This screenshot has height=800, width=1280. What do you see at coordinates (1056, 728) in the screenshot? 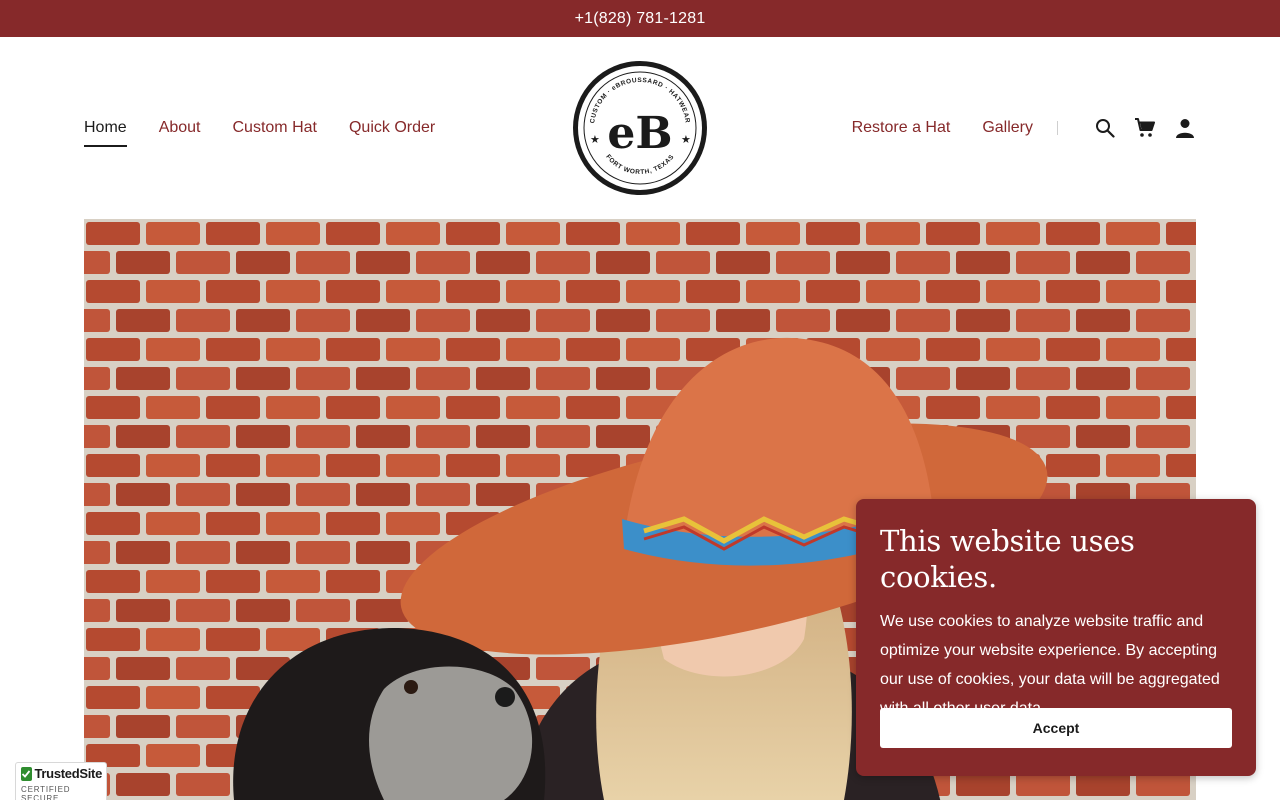
I see `accept-cookies-button: Accept` at bounding box center [1056, 728].